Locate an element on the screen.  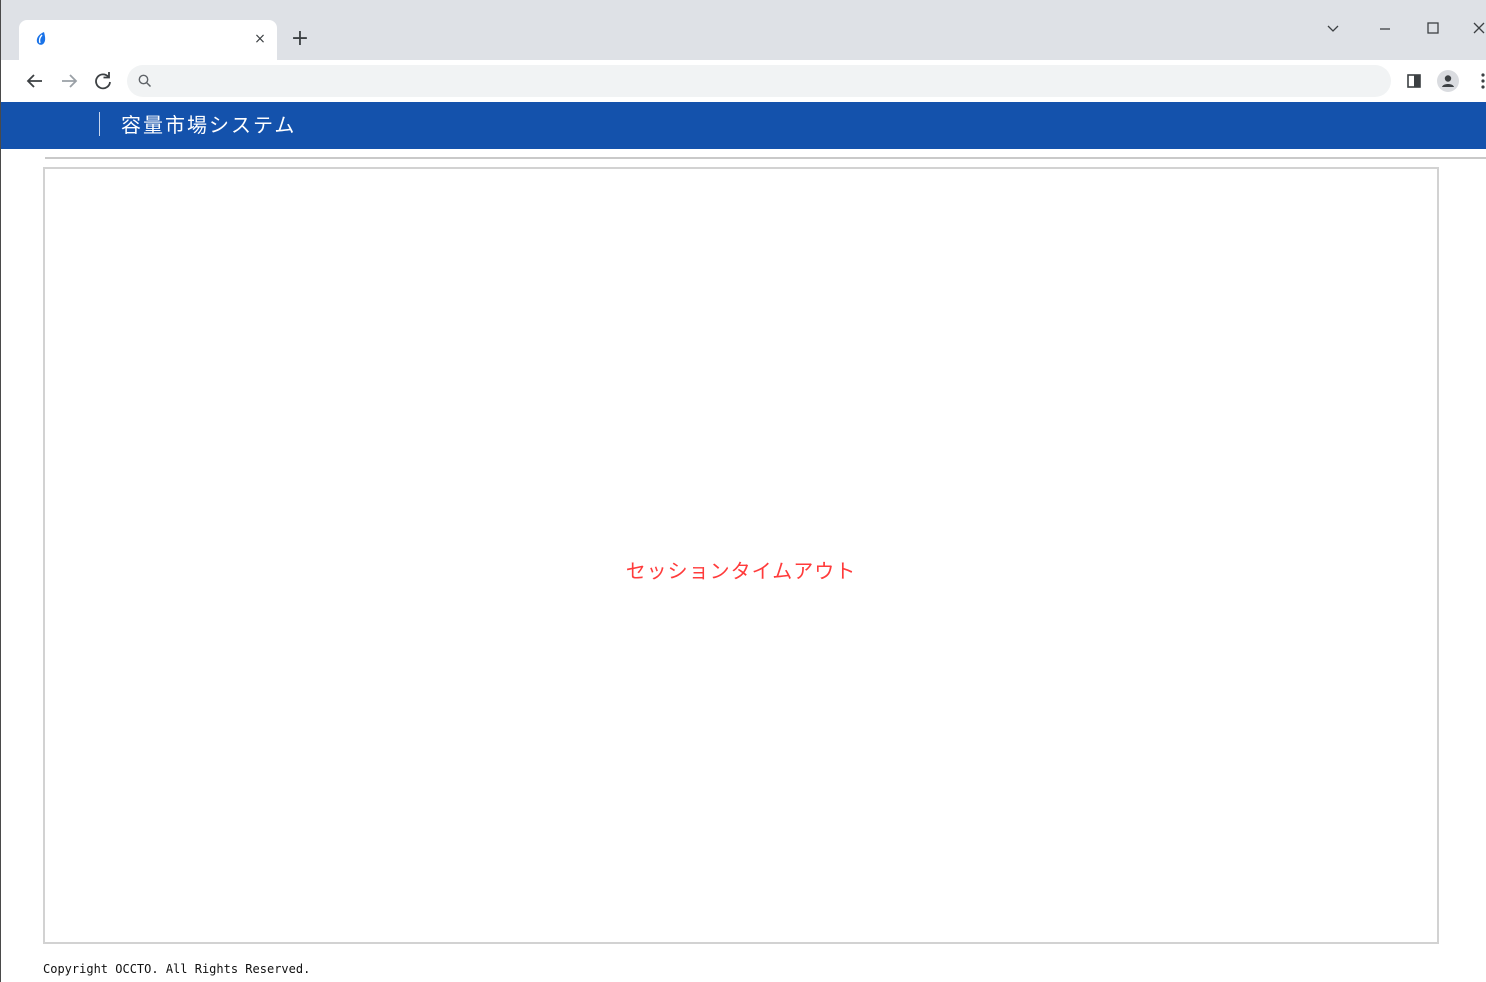
new-tab-button: + is located at coordinates (300, 39).